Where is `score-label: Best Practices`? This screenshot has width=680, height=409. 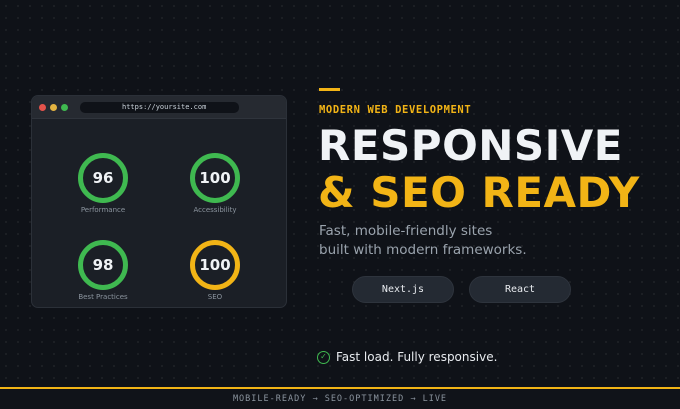
score-label: Best Practices is located at coordinates (103, 297).